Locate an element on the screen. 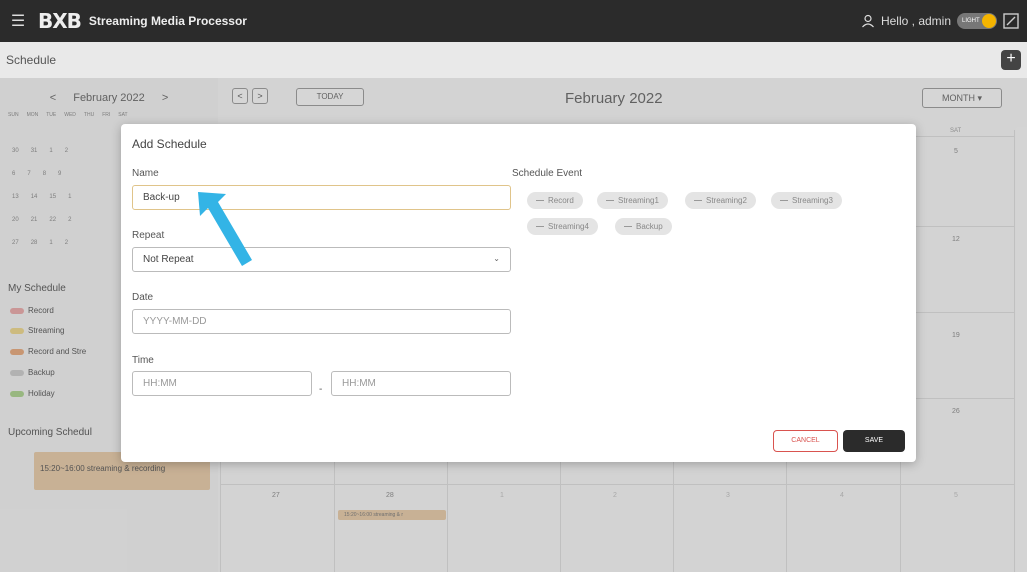  event-chip-streaming1: Streaming1 is located at coordinates (632, 200).